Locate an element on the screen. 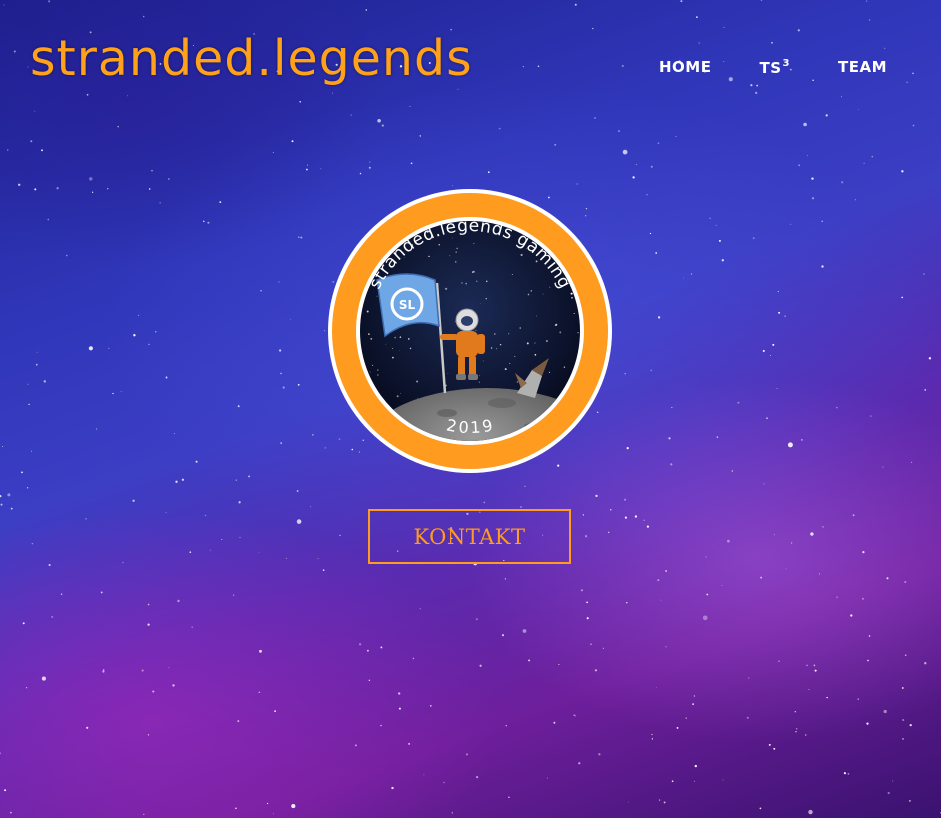 Image resolution: width=941 pixels, height=818 pixels. nav-item-ts3: TS3 is located at coordinates (774, 67).